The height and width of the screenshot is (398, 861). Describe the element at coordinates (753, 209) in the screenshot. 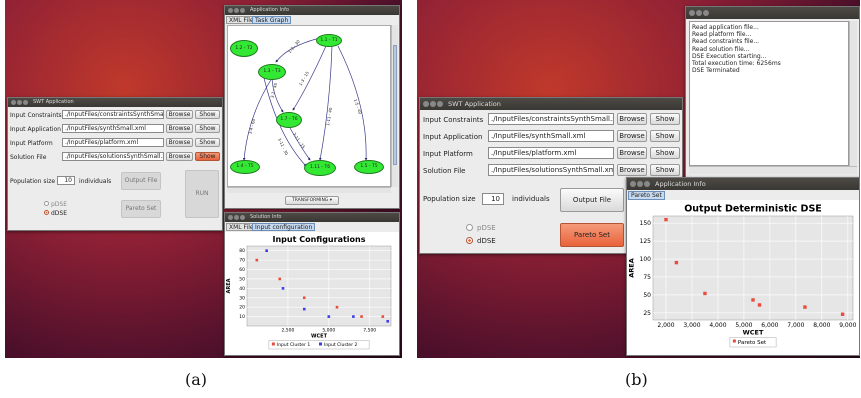

I see `chart-title: Output Deterministic DSE` at that location.